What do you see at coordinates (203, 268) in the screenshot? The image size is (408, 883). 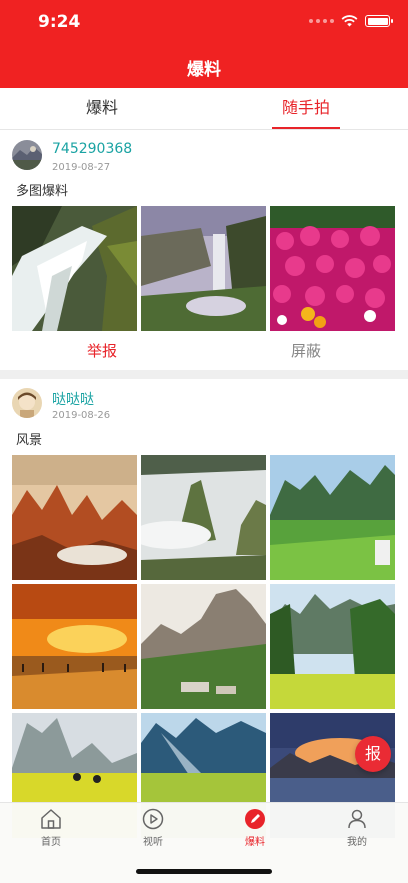 I see `waterfall-valley-photo` at bounding box center [203, 268].